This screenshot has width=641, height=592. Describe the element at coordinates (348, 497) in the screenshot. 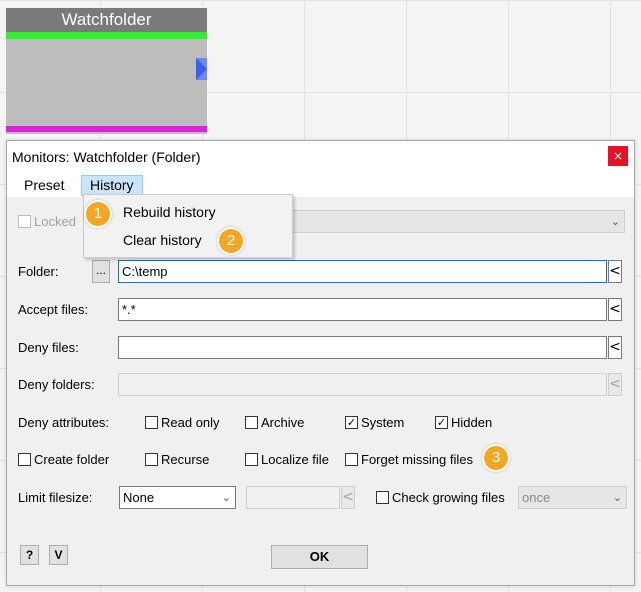

I see `limit-filesize-collapse-button: <` at that location.